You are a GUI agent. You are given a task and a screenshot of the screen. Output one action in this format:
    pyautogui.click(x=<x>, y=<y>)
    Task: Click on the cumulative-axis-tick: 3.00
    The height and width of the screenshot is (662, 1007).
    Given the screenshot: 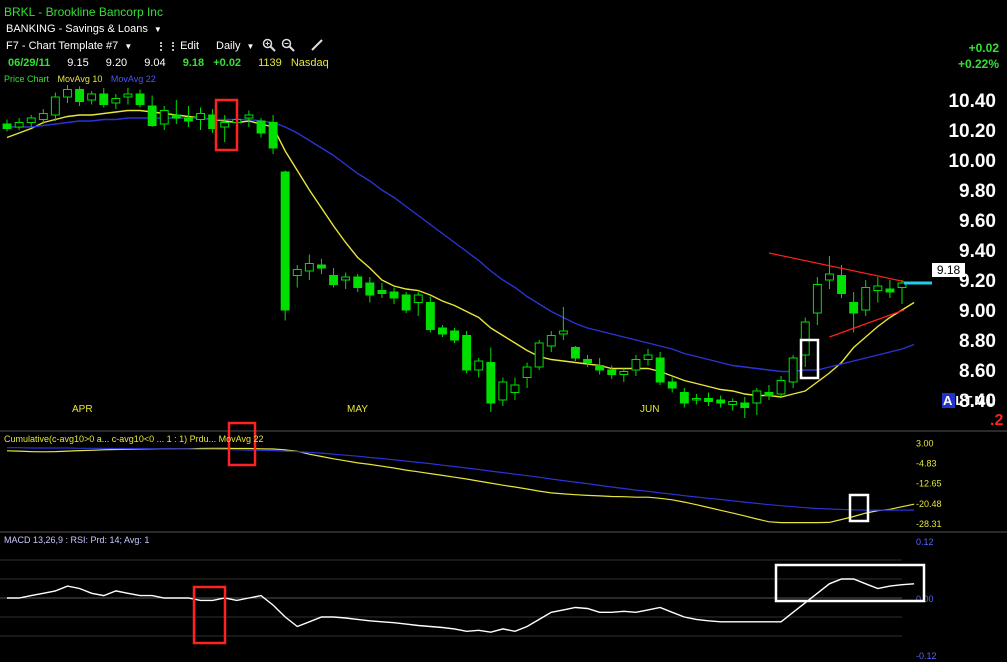 What is the action you would take?
    pyautogui.click(x=925, y=444)
    